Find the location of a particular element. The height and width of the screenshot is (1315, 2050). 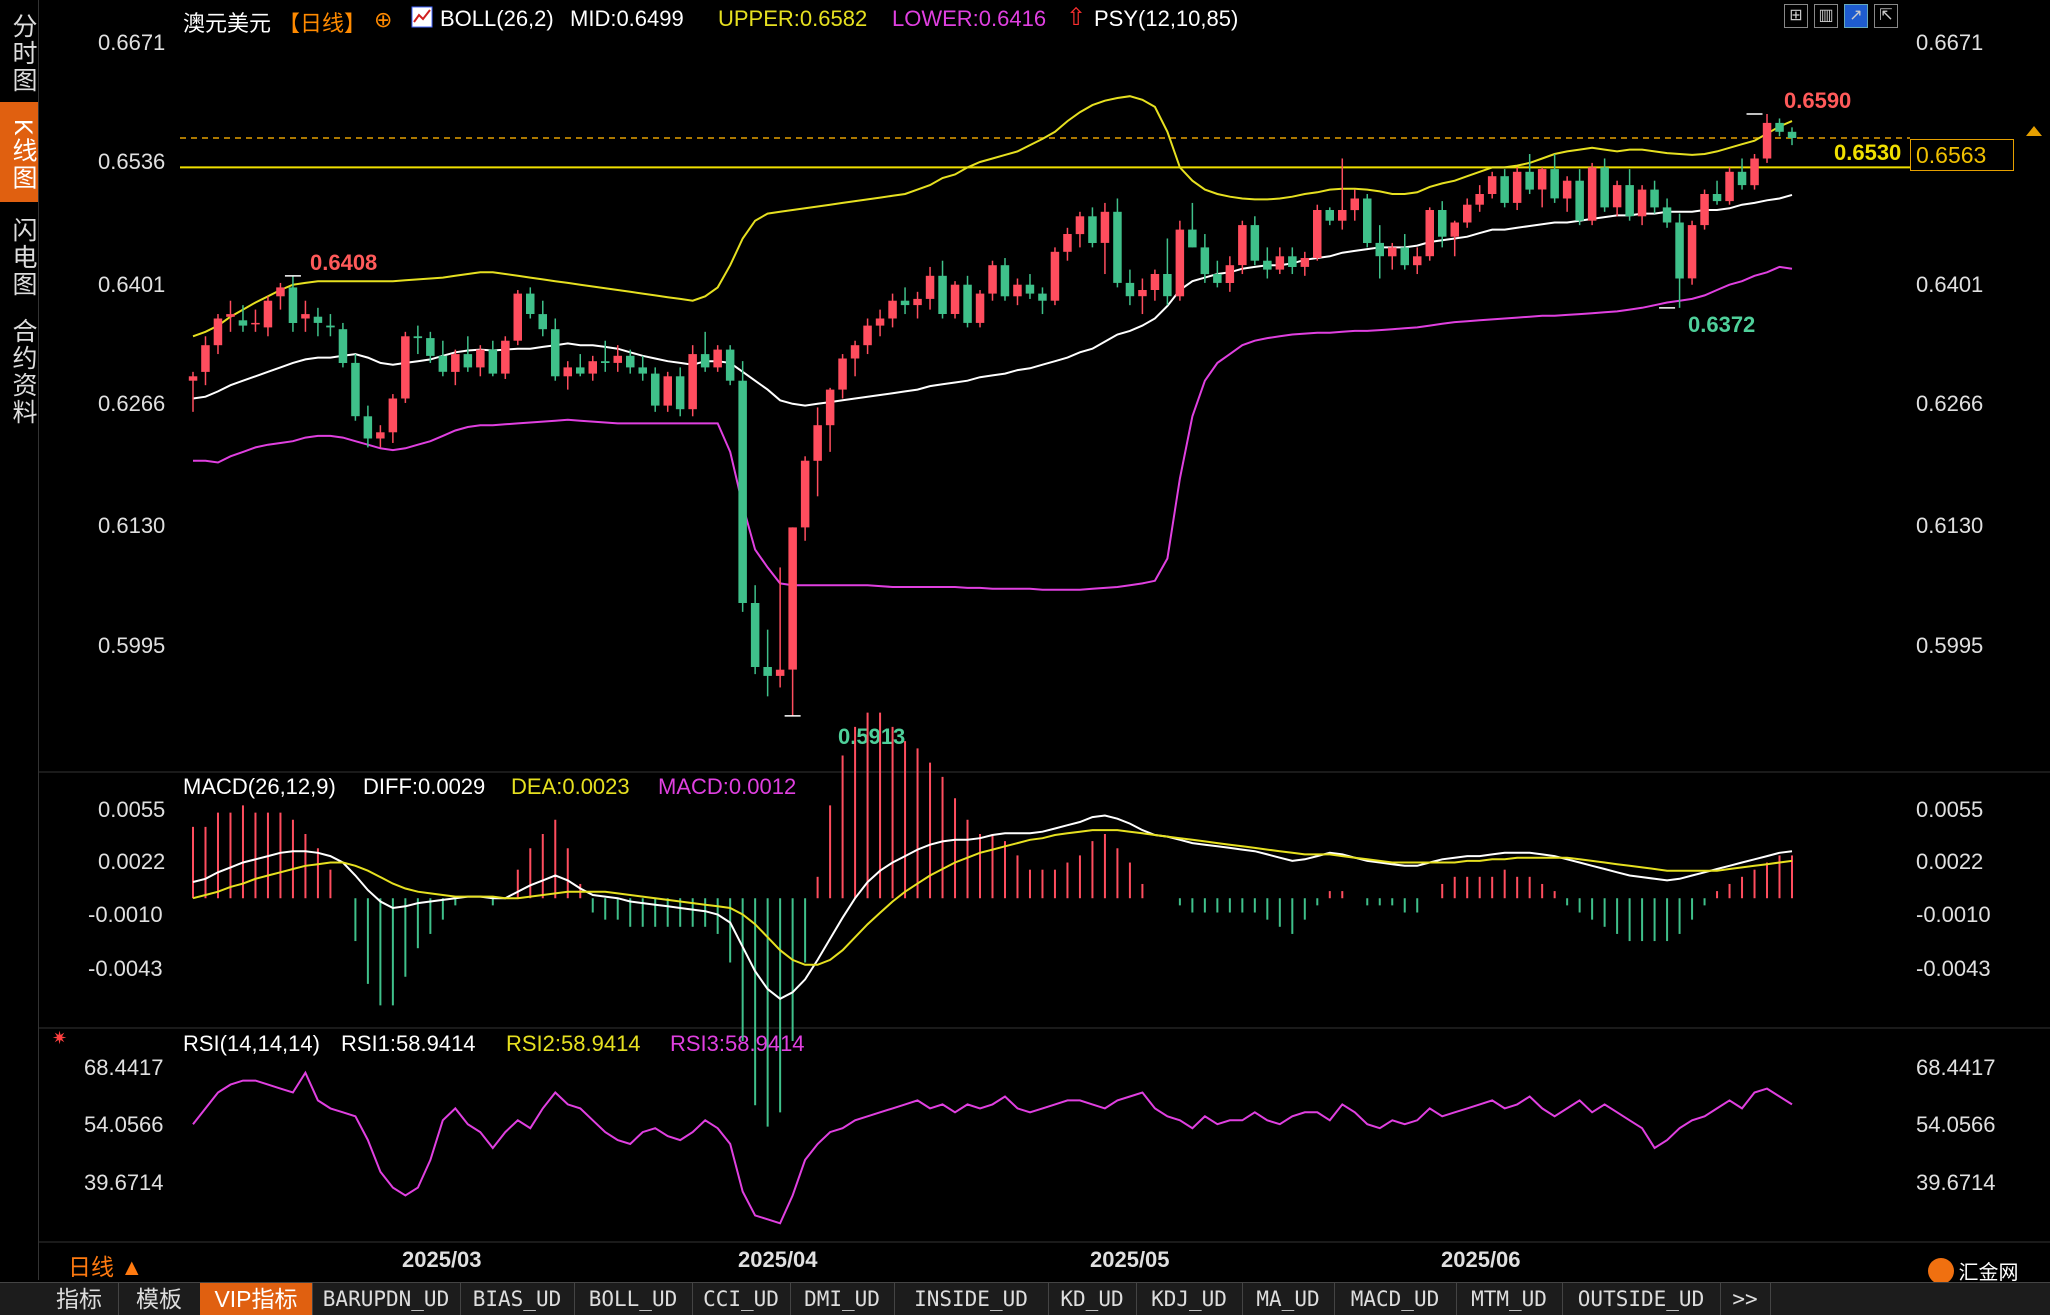

tab-bias: BIAS_UD is located at coordinates (517, 1299).